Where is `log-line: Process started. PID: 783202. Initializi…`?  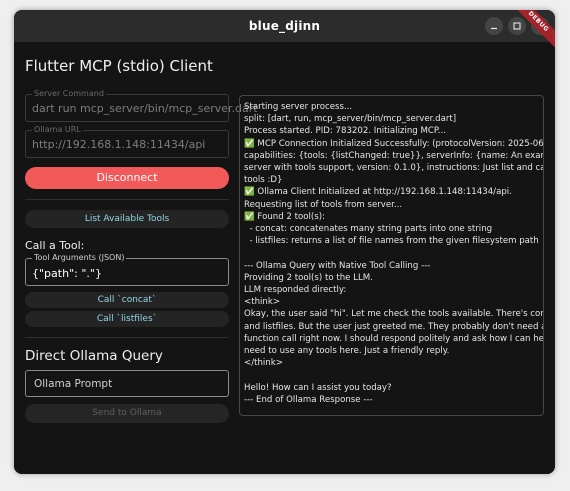
log-line: Process started. PID: 783202. Initializi… is located at coordinates (345, 131).